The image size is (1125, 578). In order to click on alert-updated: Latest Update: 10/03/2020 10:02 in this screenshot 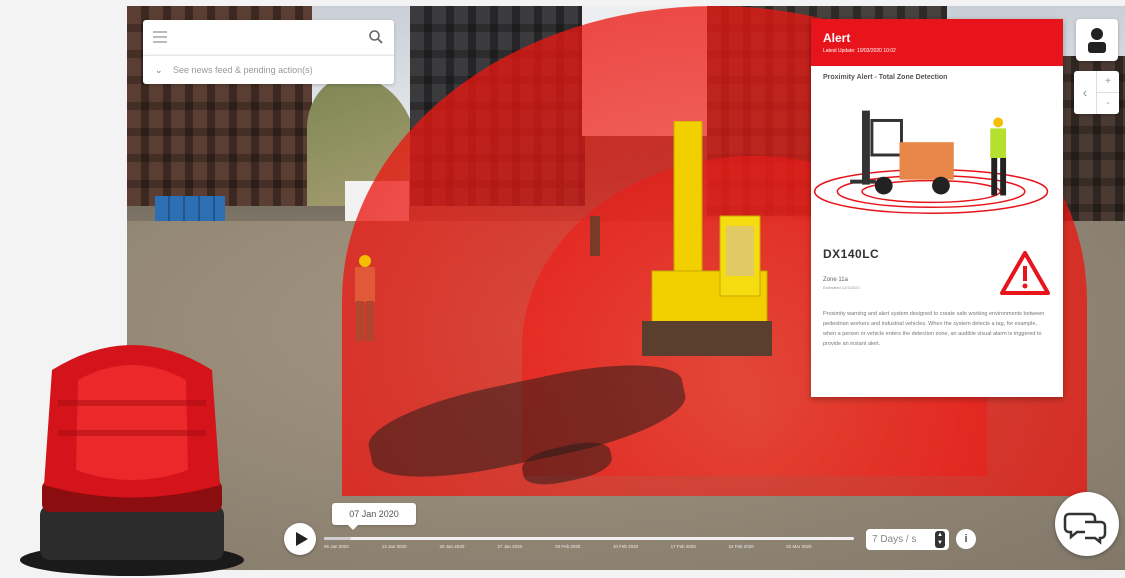, I will do `click(859, 51)`.